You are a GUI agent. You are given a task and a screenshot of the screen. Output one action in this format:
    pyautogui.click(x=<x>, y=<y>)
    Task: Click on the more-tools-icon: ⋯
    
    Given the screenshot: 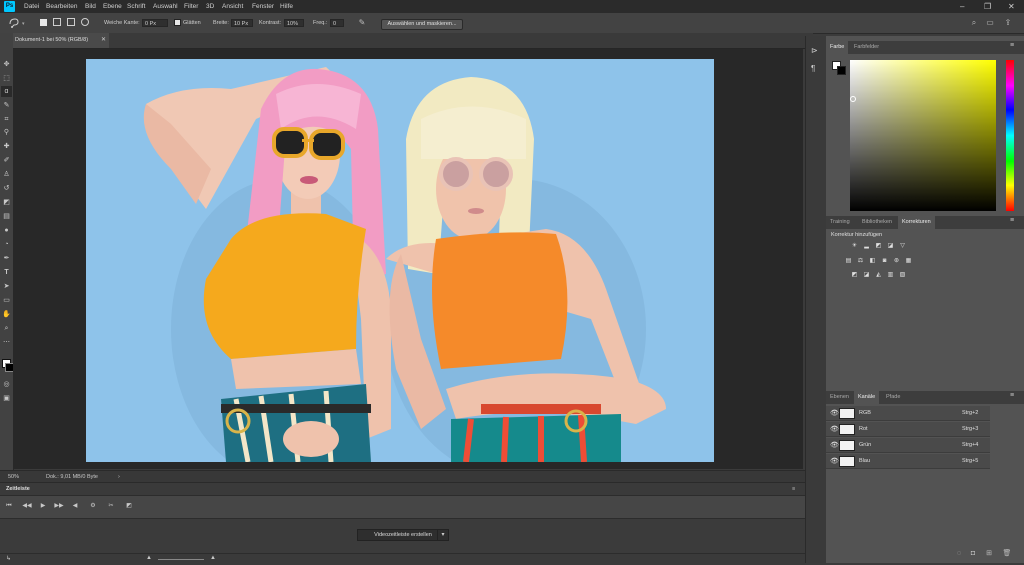 What is the action you would take?
    pyautogui.click(x=6, y=342)
    